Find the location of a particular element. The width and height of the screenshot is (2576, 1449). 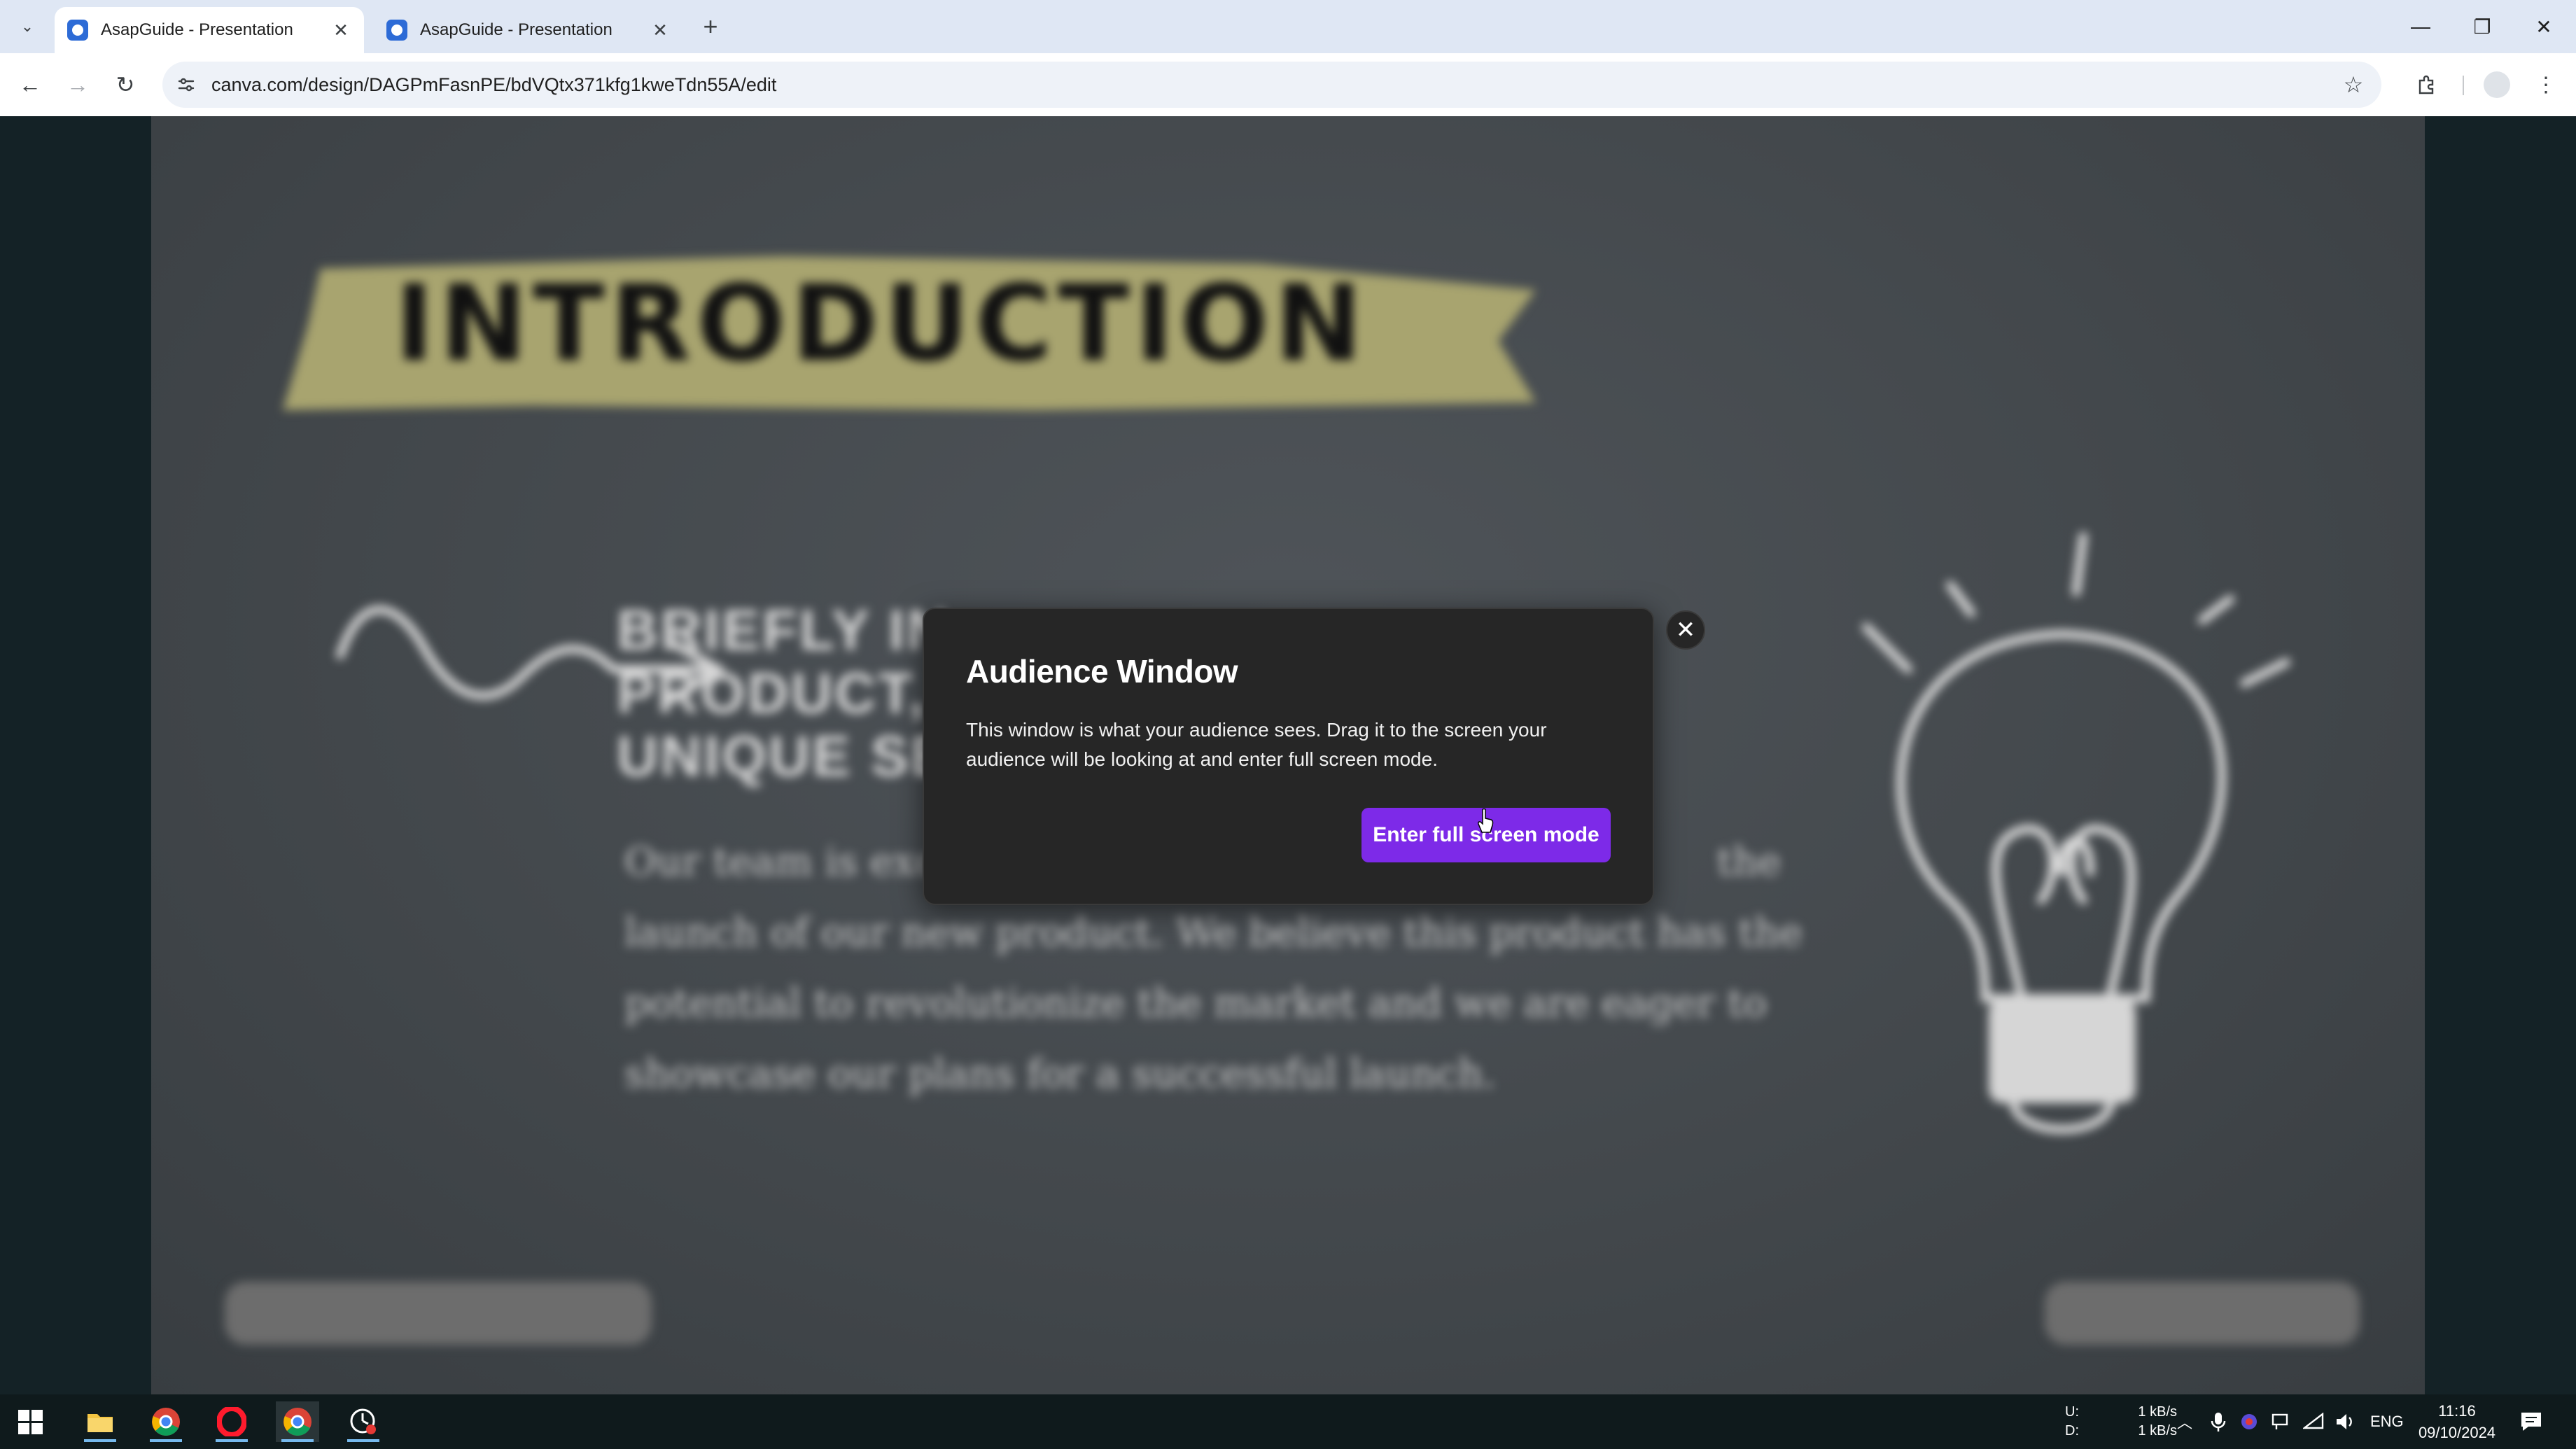

taskbar-opera is located at coordinates (231, 1421).